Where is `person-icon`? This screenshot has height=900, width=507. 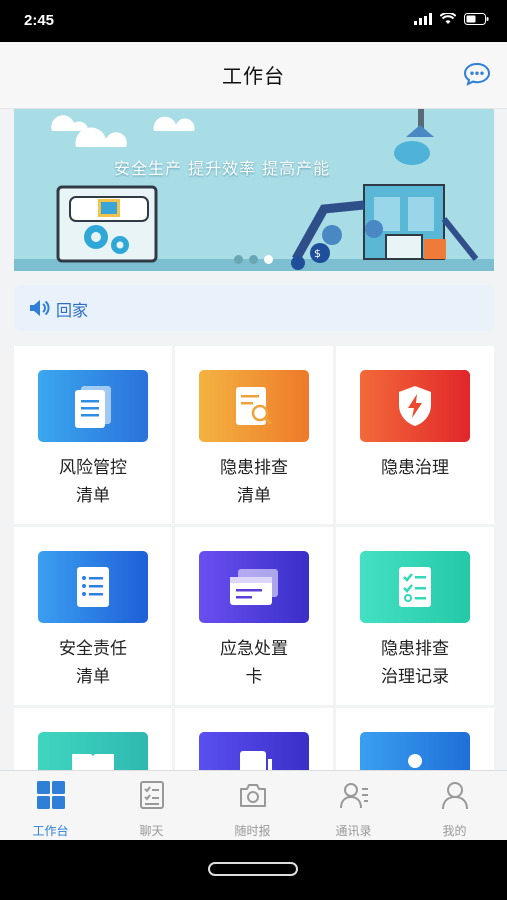 person-icon is located at coordinates (455, 796).